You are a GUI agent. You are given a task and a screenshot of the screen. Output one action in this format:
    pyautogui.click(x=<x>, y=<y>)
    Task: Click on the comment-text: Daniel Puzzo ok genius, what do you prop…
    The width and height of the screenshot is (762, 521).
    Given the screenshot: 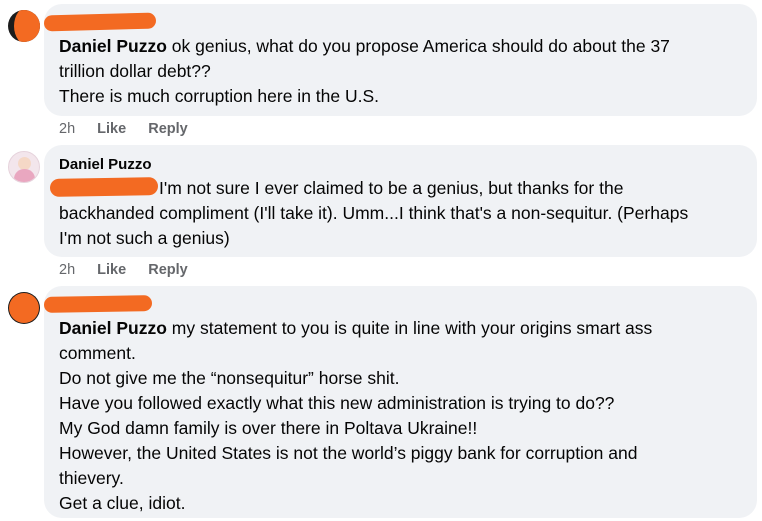 What is the action you would take?
    pyautogui.click(x=404, y=71)
    